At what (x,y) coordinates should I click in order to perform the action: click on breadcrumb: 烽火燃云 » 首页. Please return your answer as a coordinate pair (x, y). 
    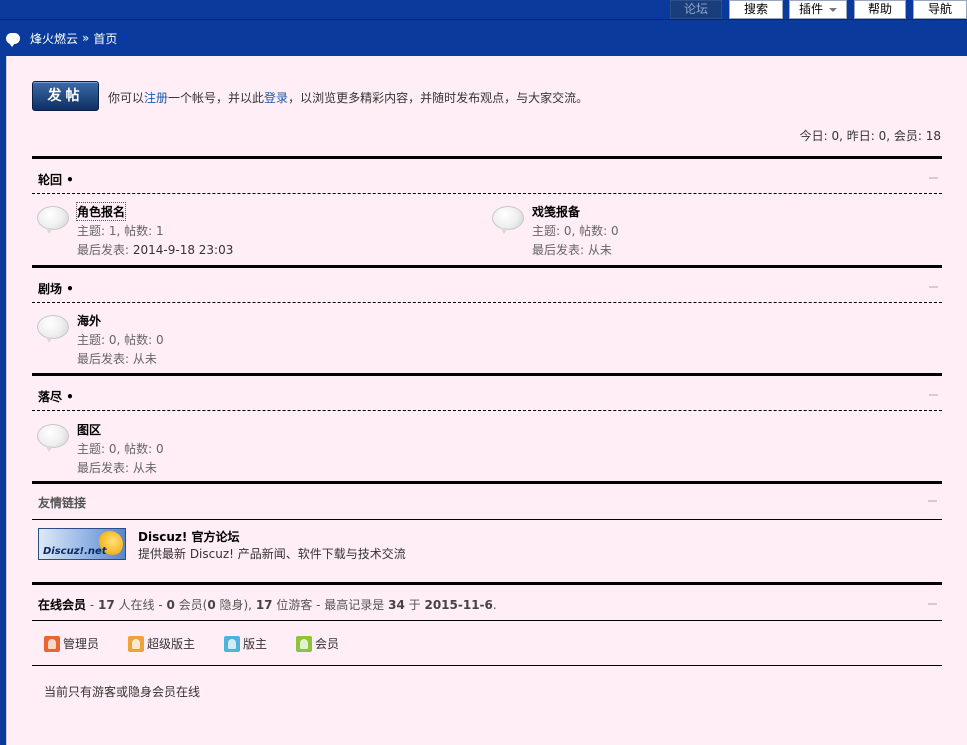
    Looking at the image, I should click on (61, 38).